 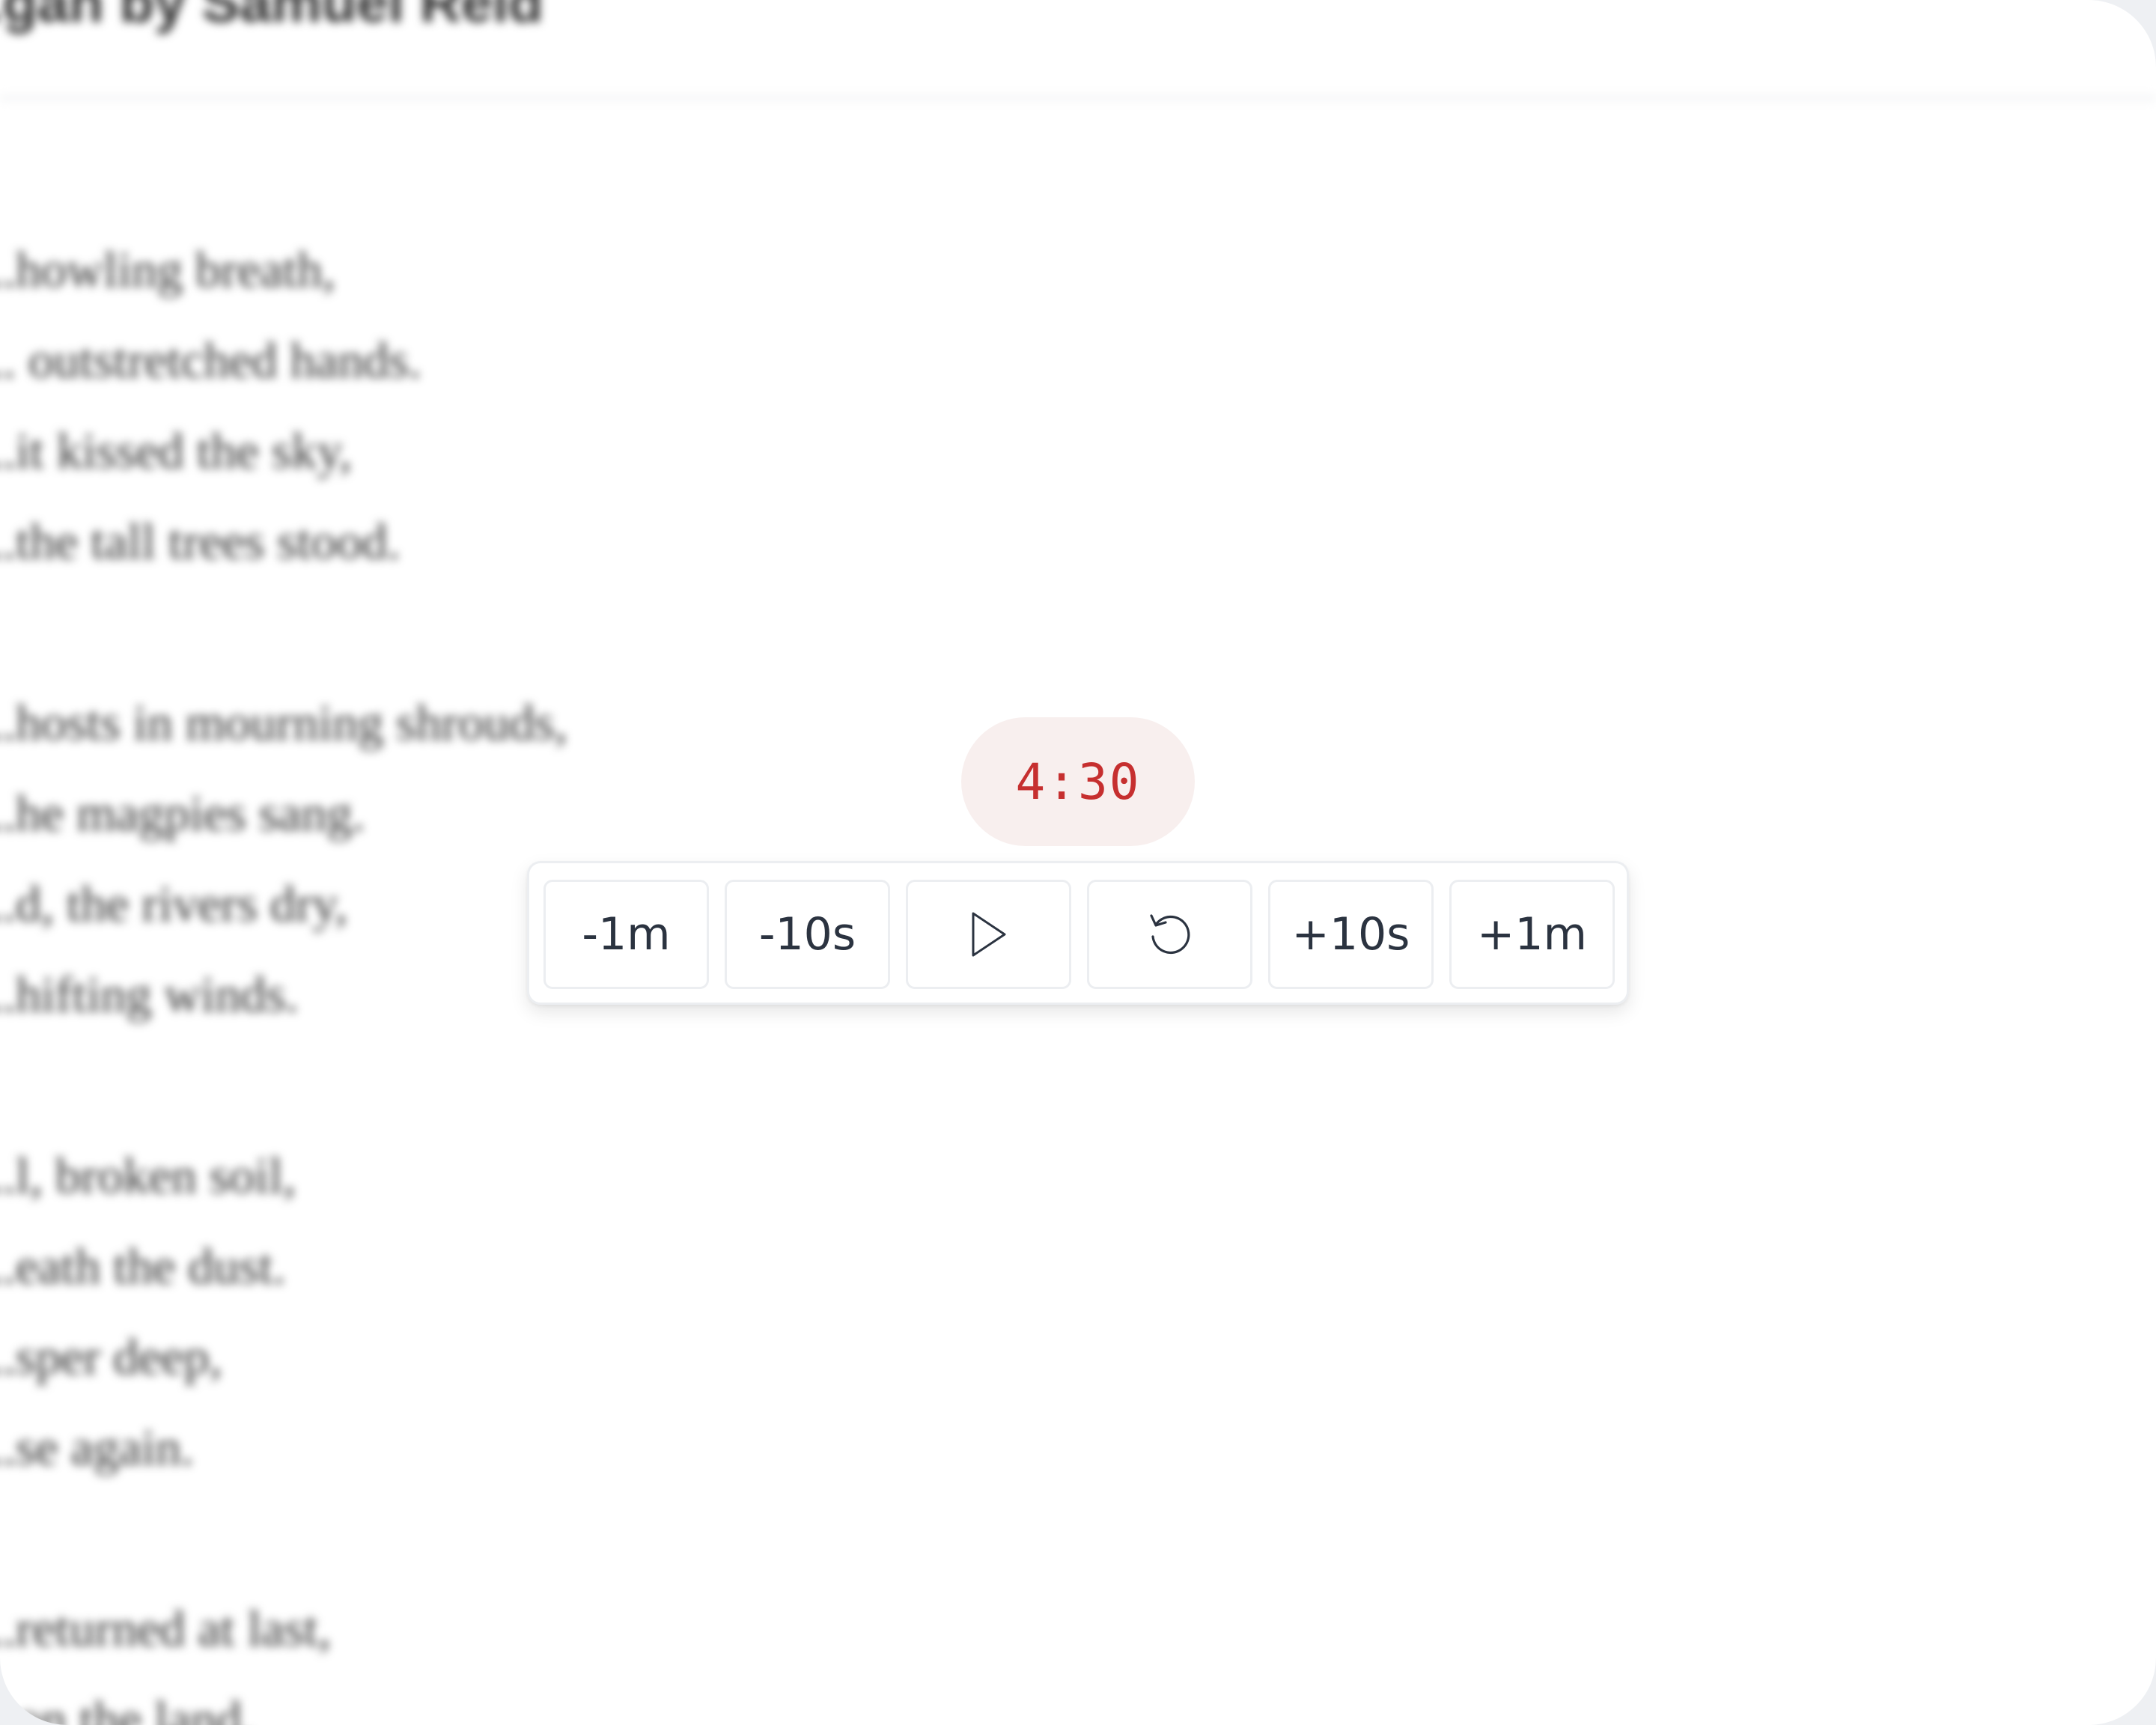 What do you see at coordinates (1078, 933) in the screenshot?
I see `timer-controls-toolbar: -1m -10s +10s +1m` at bounding box center [1078, 933].